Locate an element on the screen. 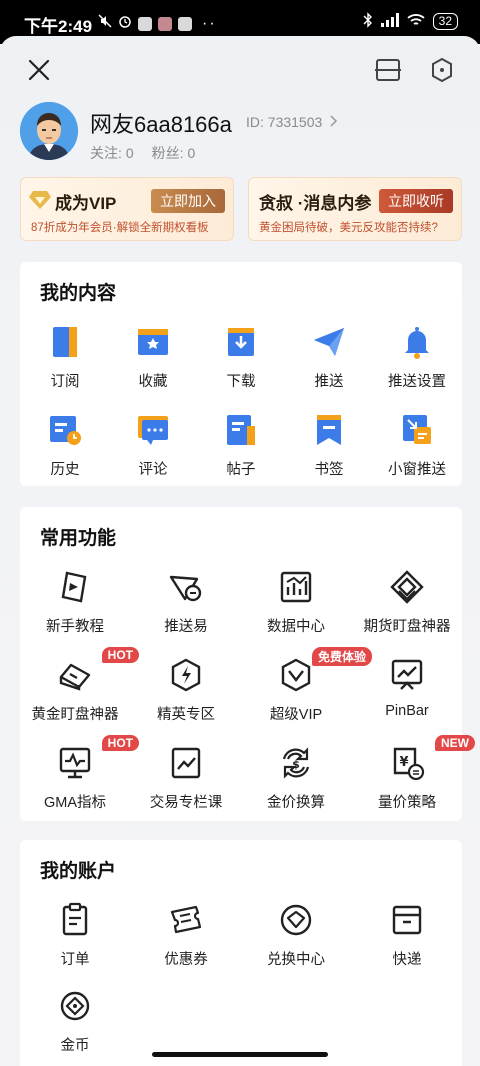 The image size is (480, 1066). exchange-center-item: 兑换中心 is located at coordinates (296, 935).